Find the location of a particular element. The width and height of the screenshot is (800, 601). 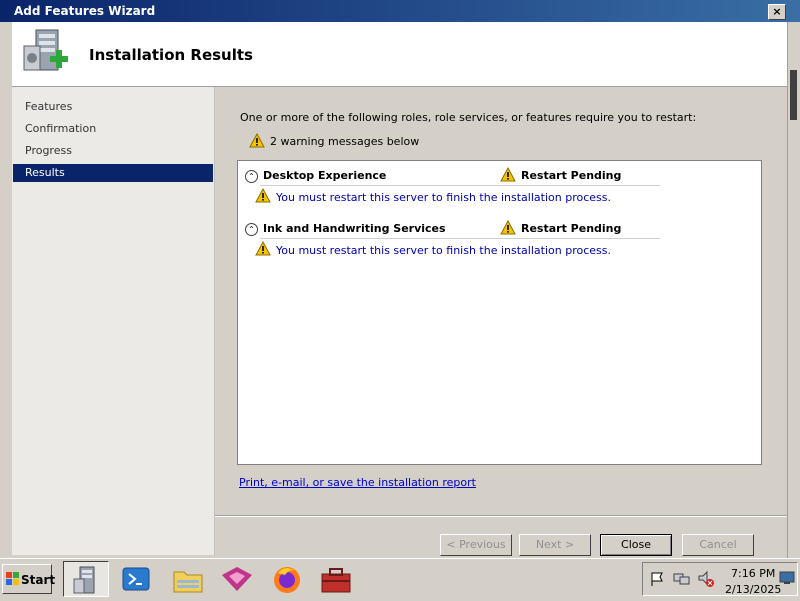

scrollbar-thumb is located at coordinates (793, 95).